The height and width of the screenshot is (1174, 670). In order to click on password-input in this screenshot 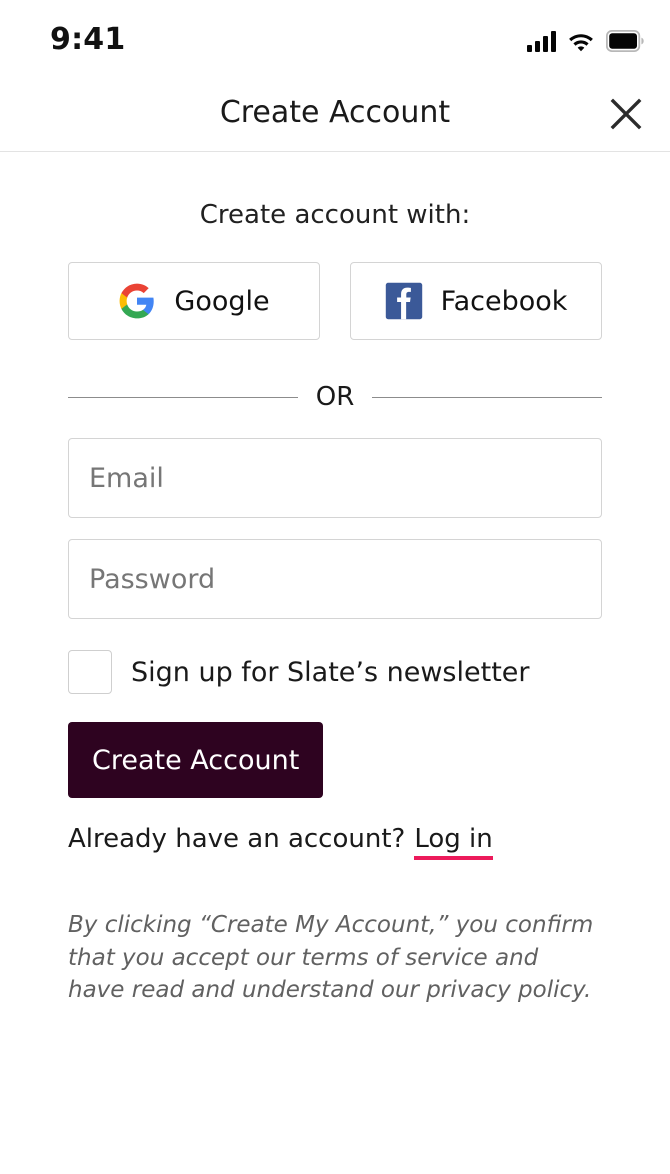, I will do `click(335, 579)`.